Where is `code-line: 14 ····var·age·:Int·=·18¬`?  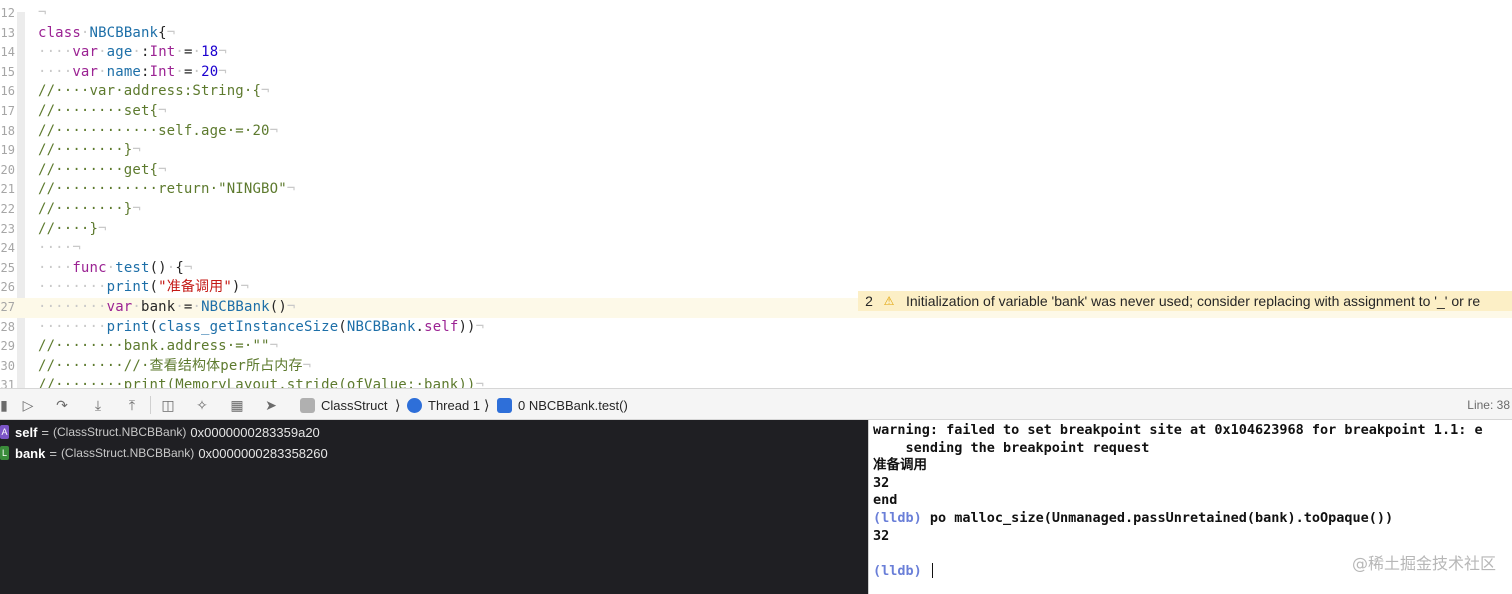 code-line: 14 ····var·age·:Int·=·18¬ is located at coordinates (756, 53).